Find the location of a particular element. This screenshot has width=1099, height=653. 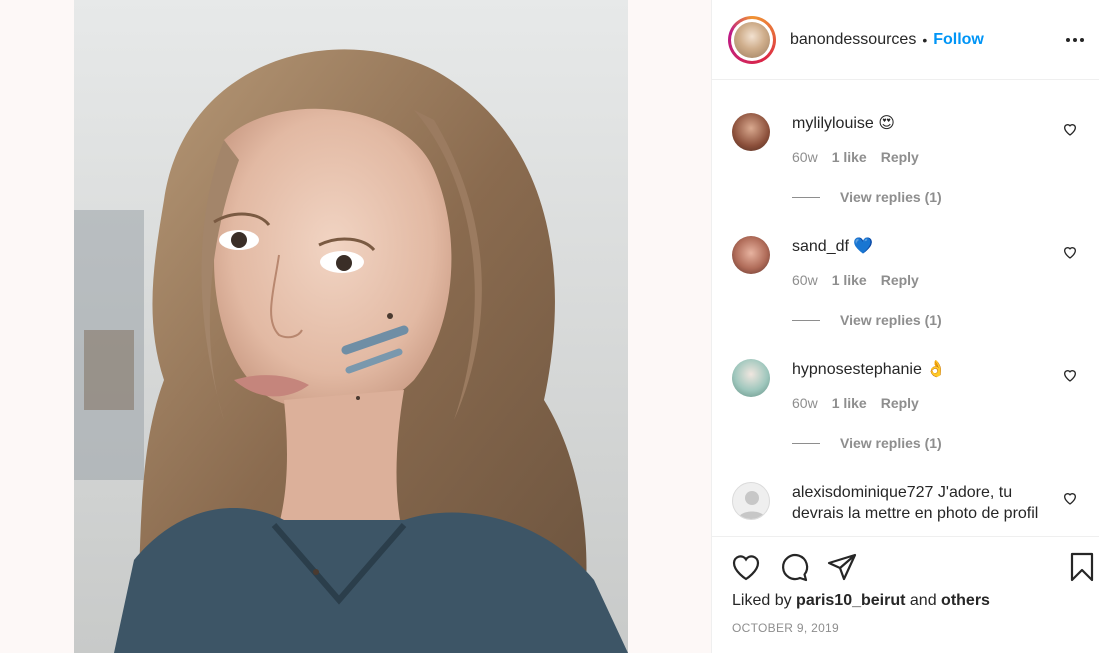

like-heart-icon is located at coordinates (746, 567).